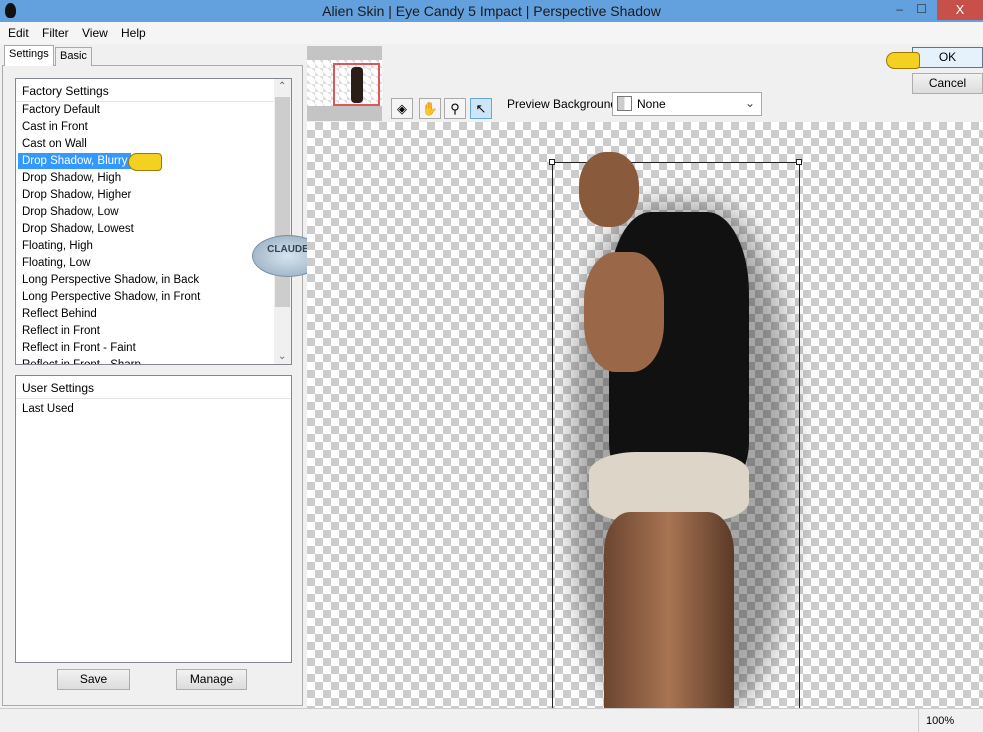 Image resolution: width=983 pixels, height=732 pixels. I want to click on color-picker-icon: ◈, so click(402, 108).